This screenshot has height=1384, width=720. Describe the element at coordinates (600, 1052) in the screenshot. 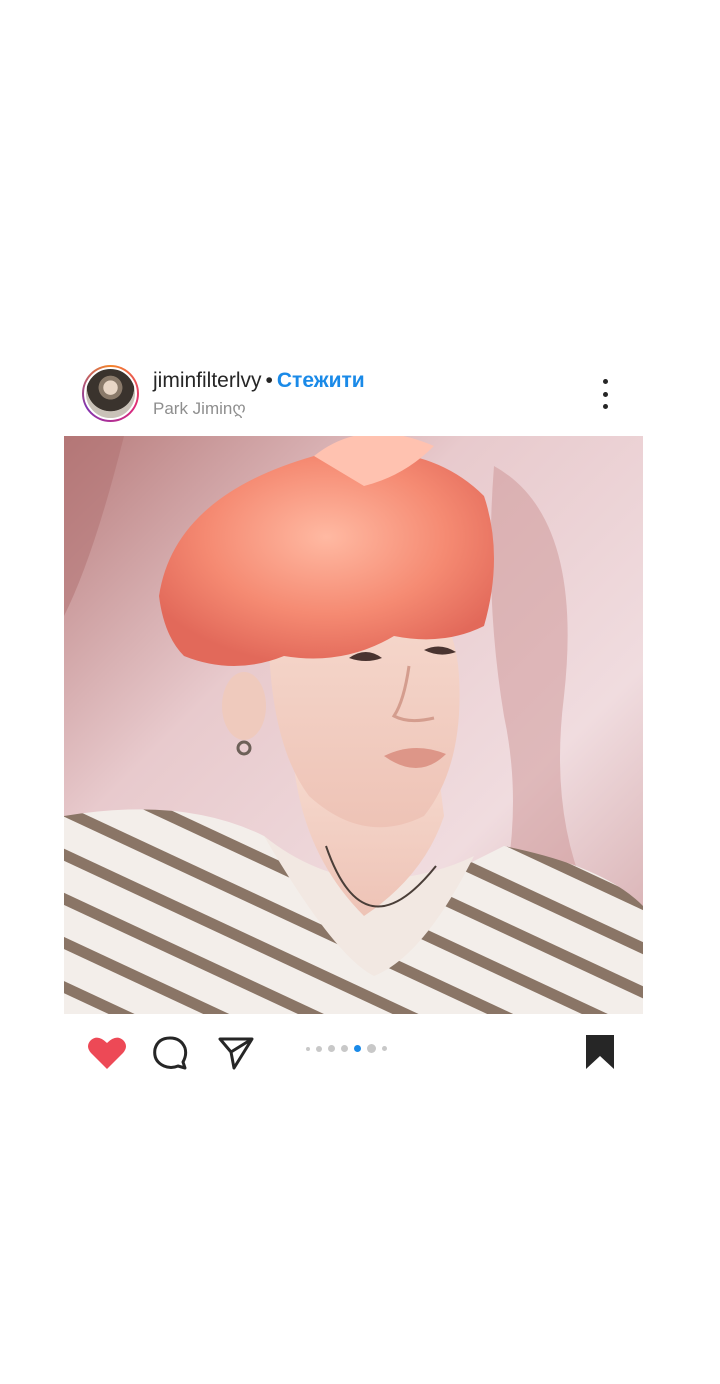

I see `bookmark-icon` at that location.